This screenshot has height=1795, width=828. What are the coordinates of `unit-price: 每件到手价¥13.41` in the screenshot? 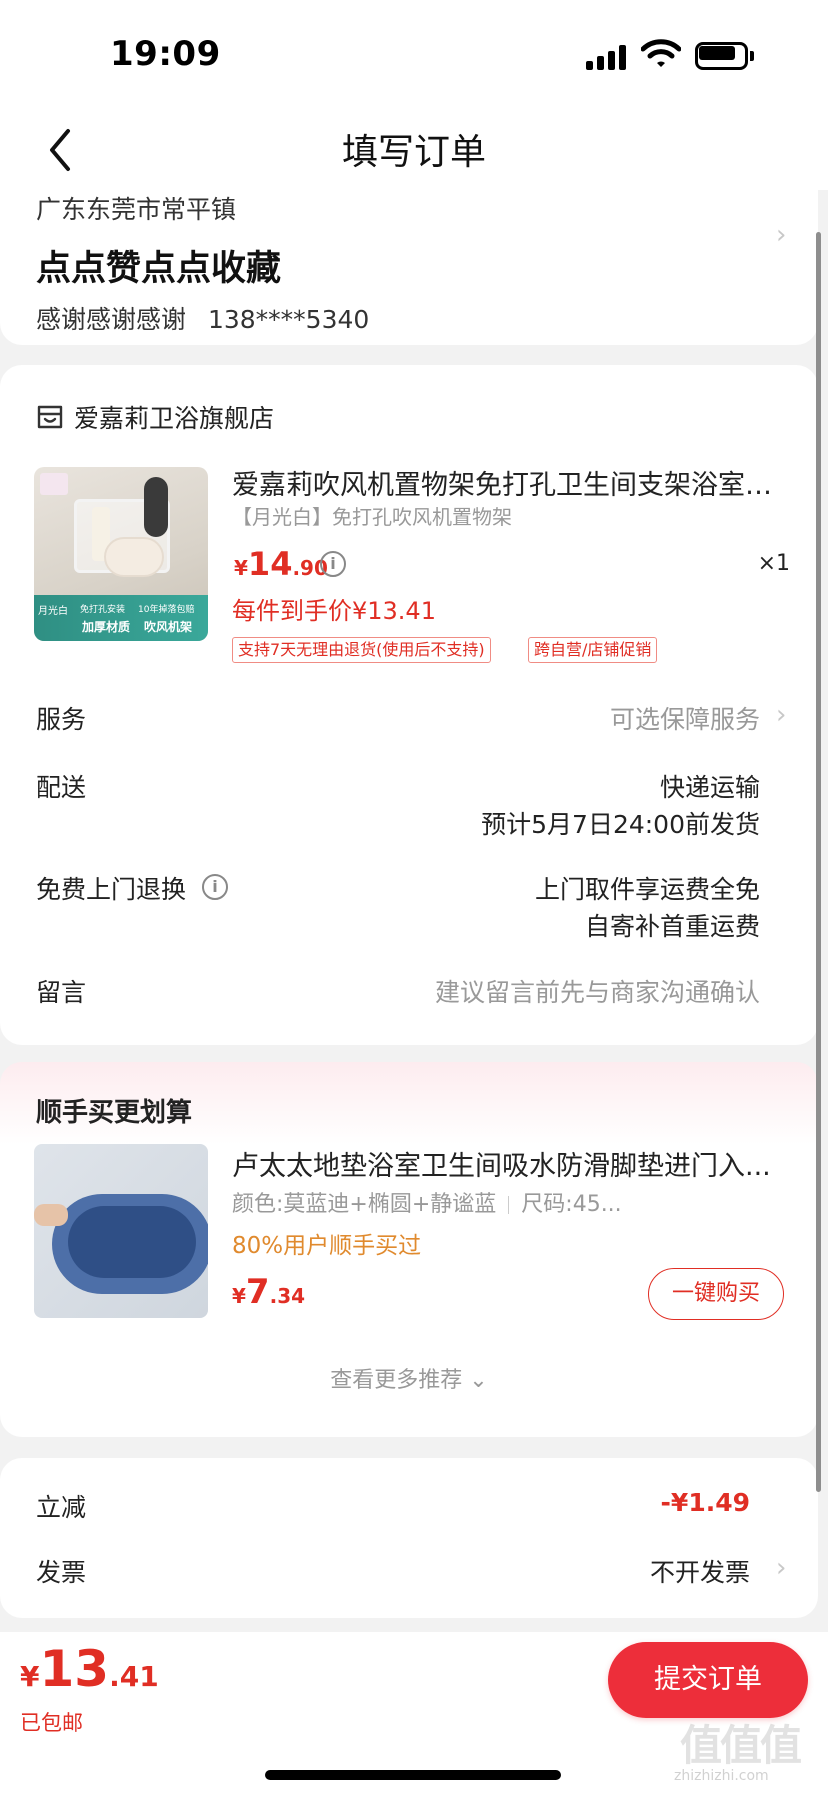 It's located at (334, 611).